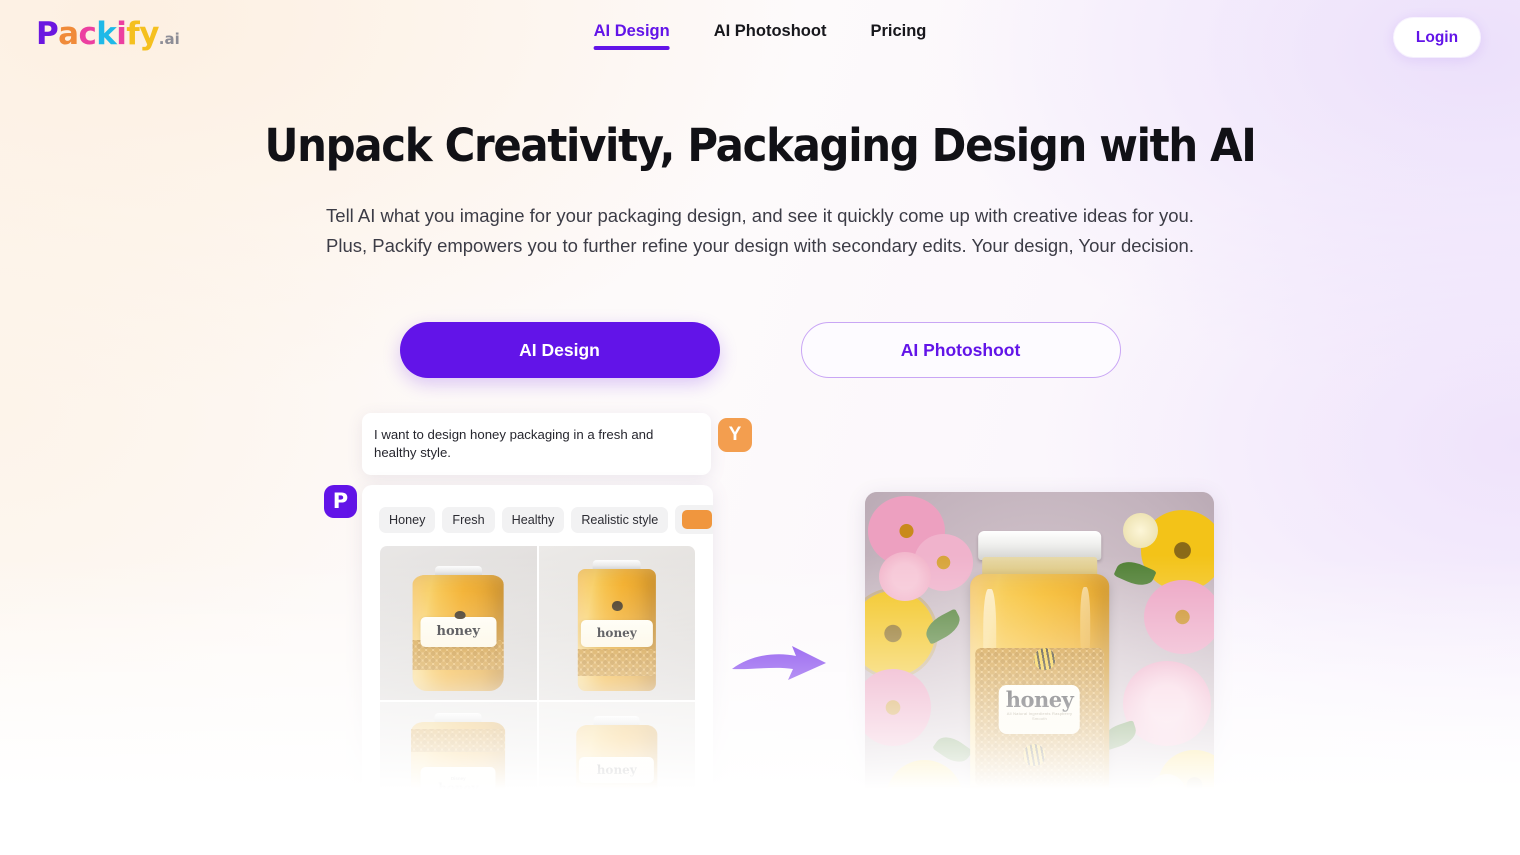 The width and height of the screenshot is (1520, 855). What do you see at coordinates (68, 34) in the screenshot?
I see `logo-letter-a: a` at bounding box center [68, 34].